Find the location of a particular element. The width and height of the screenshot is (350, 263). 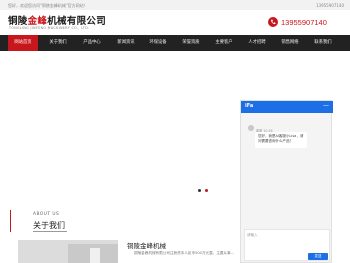

logo-english: TONGLING JINFENG MACHINERY CO., LTD. is located at coordinates (49, 28).